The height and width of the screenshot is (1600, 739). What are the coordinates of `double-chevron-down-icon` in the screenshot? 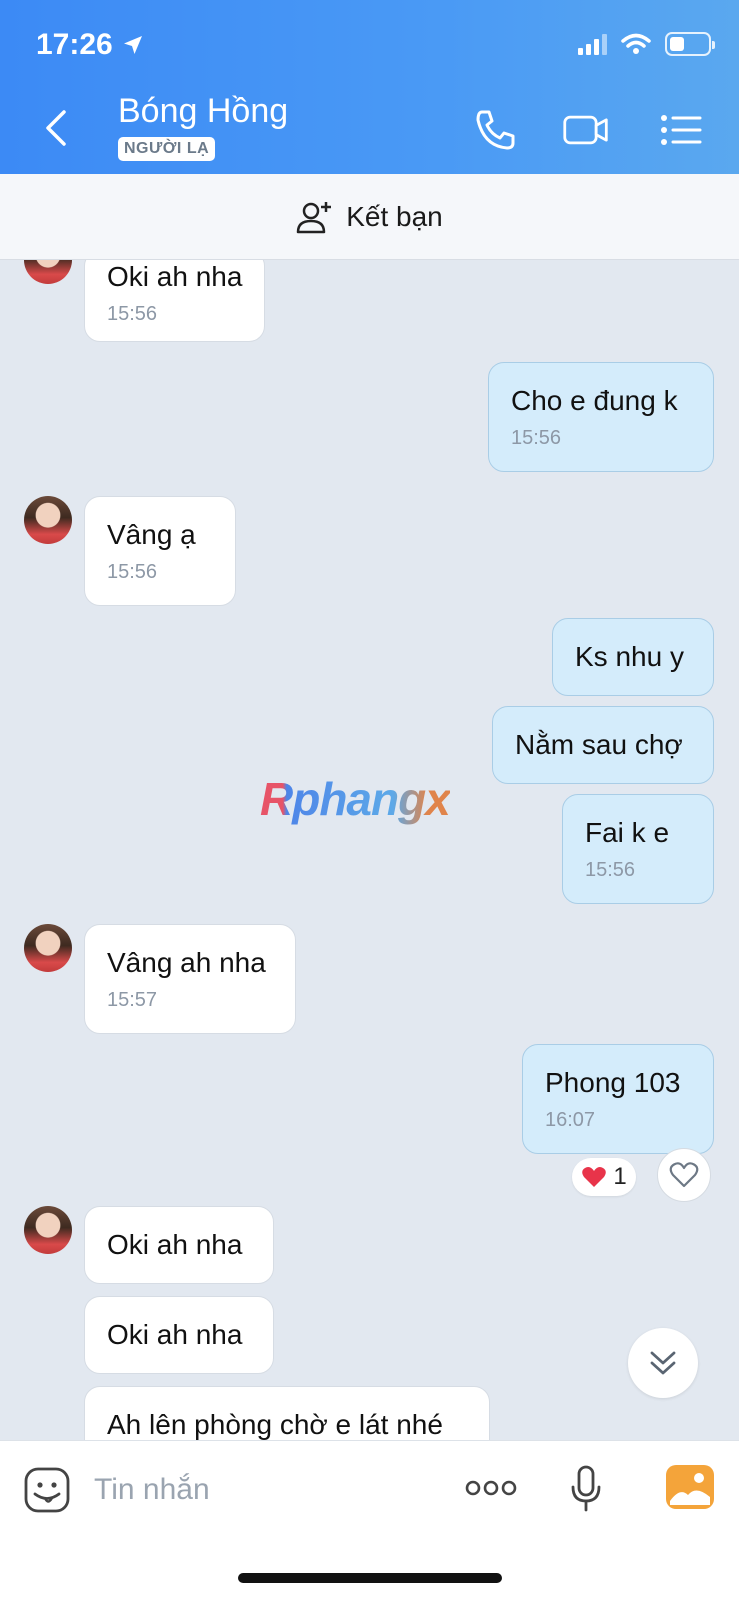 It's located at (663, 1363).